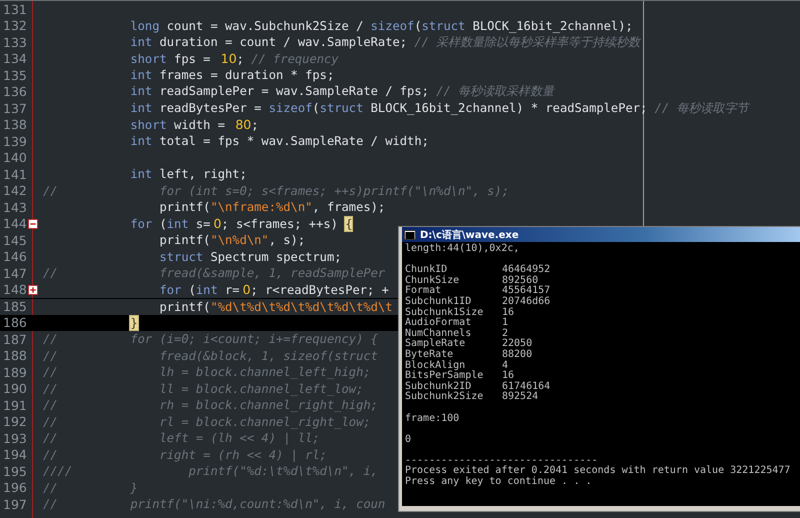 The image size is (800, 518). I want to click on line-number: 143, so click(15, 207).